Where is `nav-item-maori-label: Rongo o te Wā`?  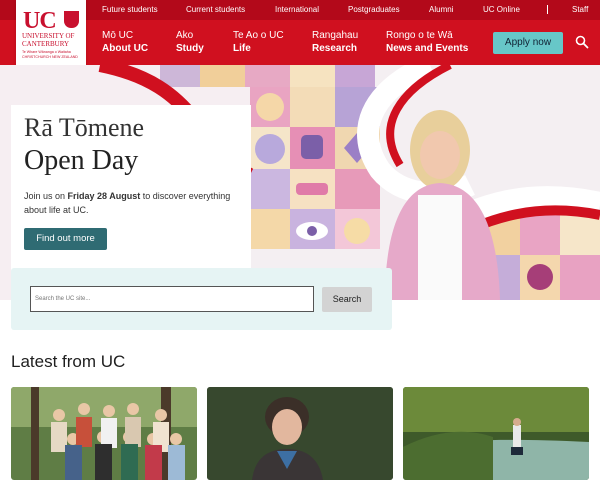
nav-item-maori-label: Rongo o te Wā is located at coordinates (419, 35).